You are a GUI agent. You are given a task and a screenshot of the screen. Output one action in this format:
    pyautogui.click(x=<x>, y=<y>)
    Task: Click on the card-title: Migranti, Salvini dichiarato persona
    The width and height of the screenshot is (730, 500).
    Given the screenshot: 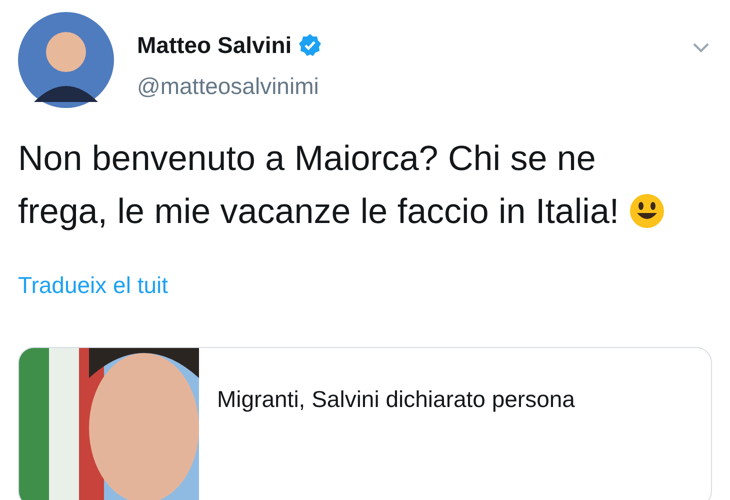 What is the action you would take?
    pyautogui.click(x=396, y=399)
    